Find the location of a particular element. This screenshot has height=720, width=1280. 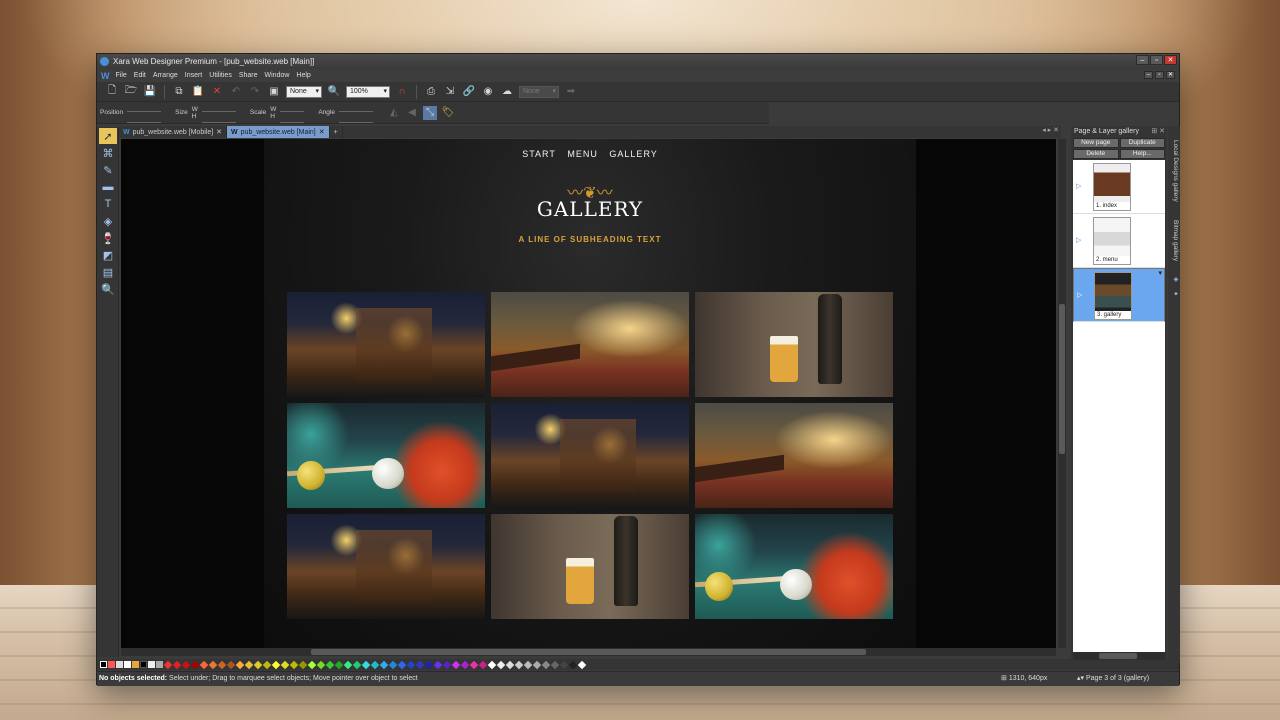

zoom-tool-icon: 🔍 is located at coordinates (108, 289).